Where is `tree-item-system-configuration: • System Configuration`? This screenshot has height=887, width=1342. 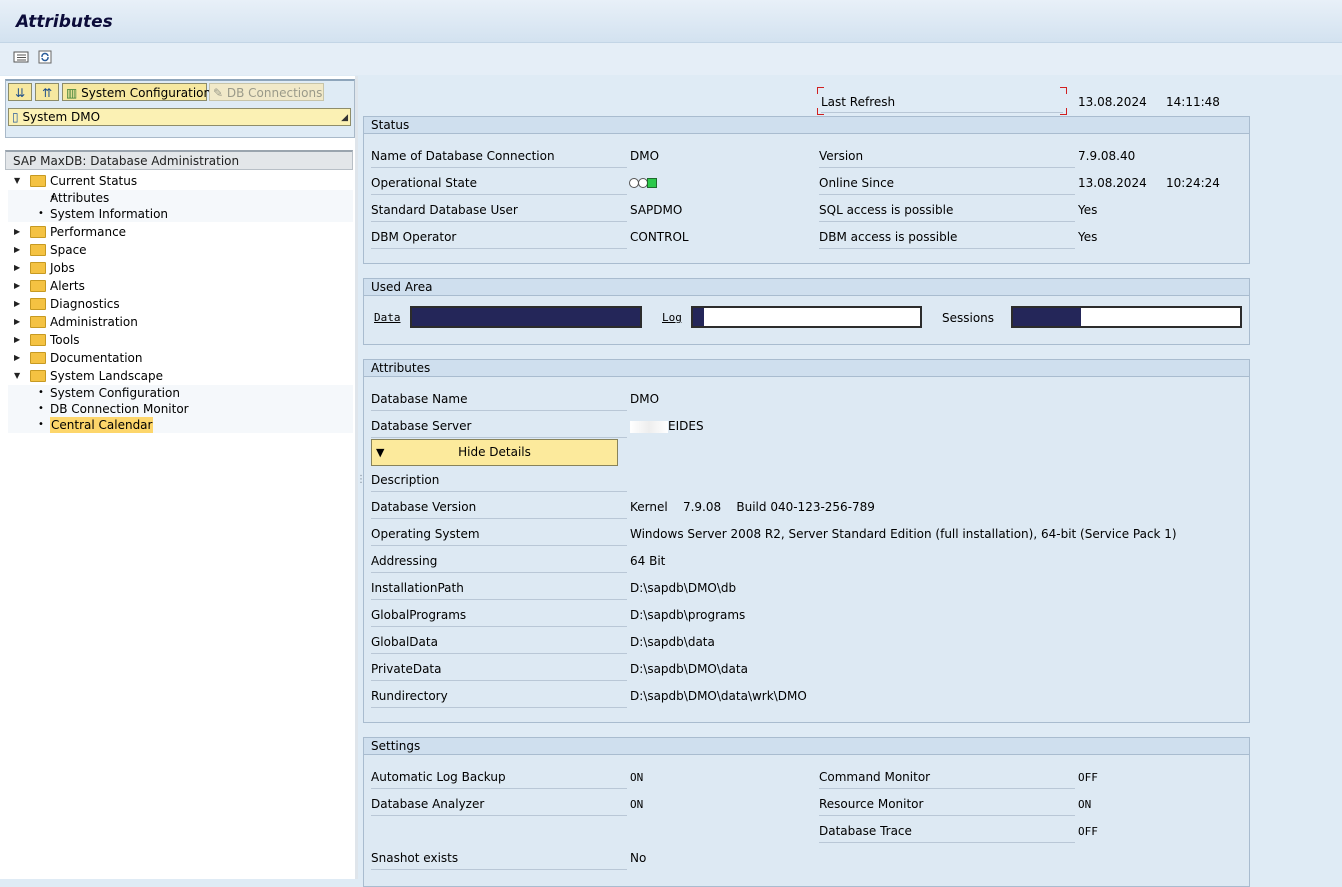 tree-item-system-configuration: • System Configuration is located at coordinates (180, 393).